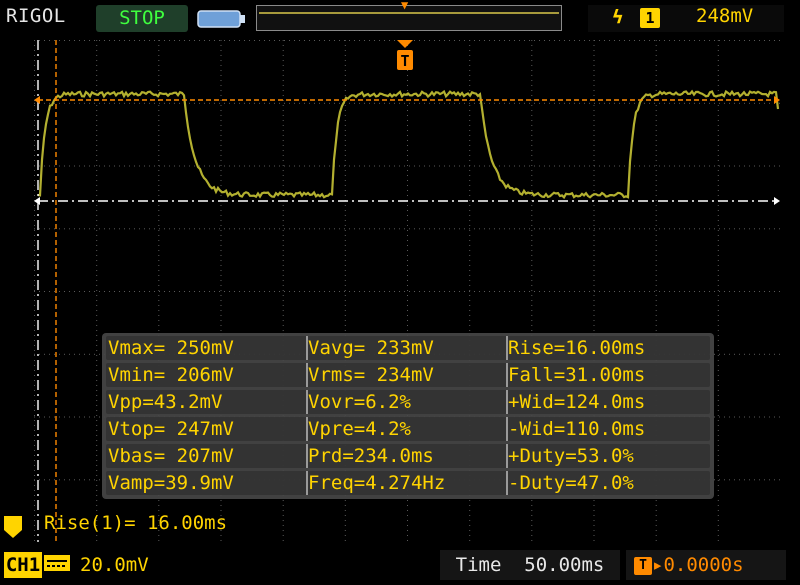  What do you see at coordinates (13, 527) in the screenshot?
I see `channel-offset-marker` at bounding box center [13, 527].